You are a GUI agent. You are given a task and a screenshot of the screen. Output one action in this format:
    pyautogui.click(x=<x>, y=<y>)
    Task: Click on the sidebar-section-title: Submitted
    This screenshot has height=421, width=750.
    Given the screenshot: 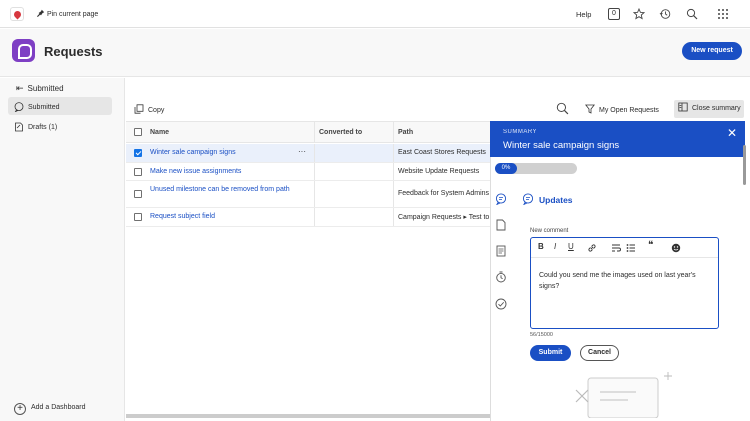 What is the action you would take?
    pyautogui.click(x=45, y=88)
    